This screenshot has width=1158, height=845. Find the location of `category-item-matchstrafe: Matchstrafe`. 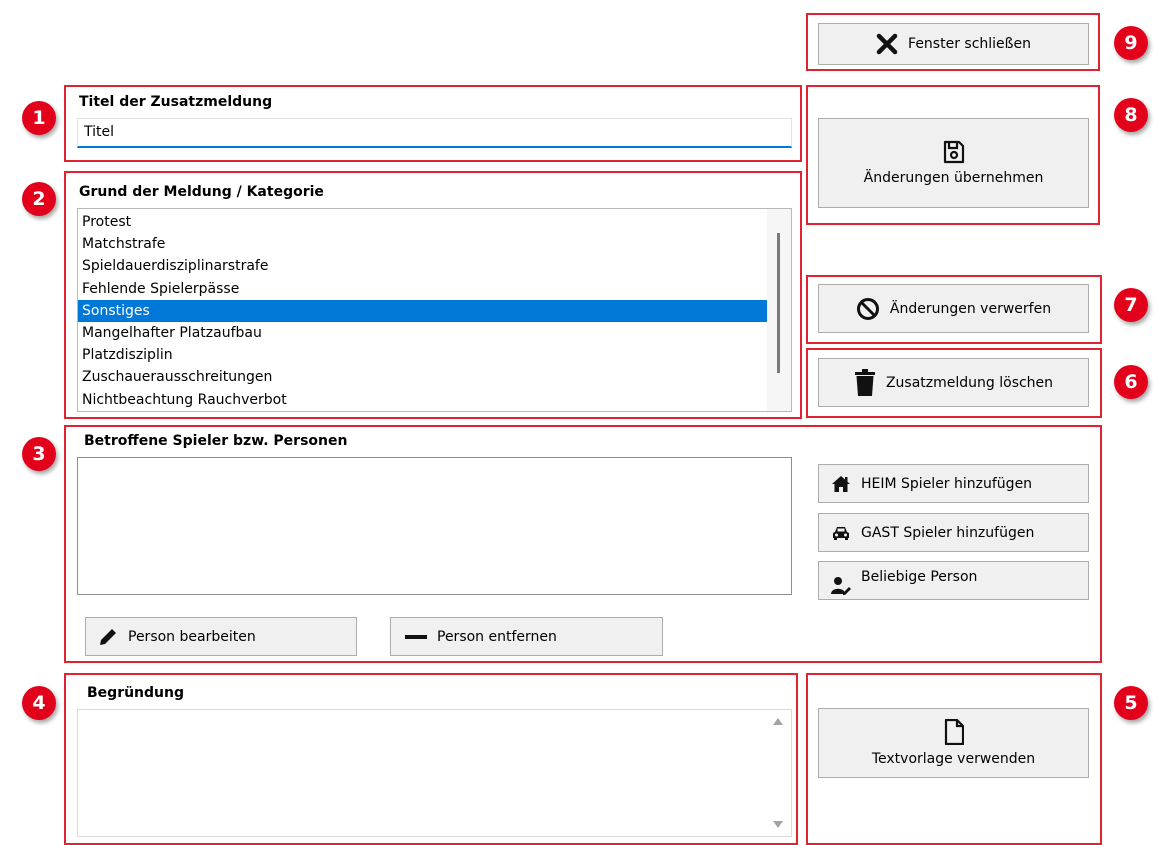

category-item-matchstrafe: Matchstrafe is located at coordinates (422, 244).